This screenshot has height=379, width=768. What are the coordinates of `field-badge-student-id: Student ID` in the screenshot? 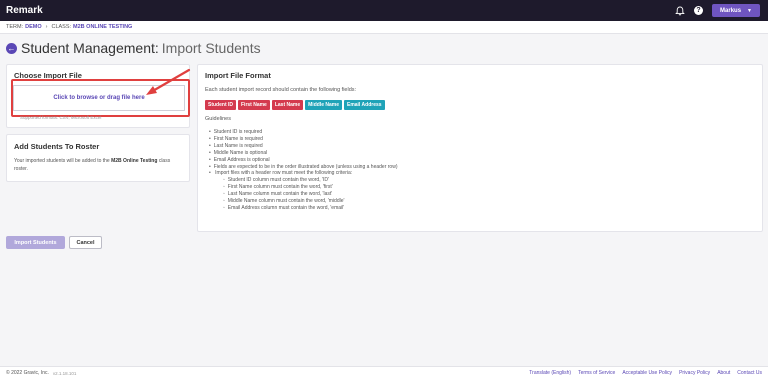 It's located at (220, 105).